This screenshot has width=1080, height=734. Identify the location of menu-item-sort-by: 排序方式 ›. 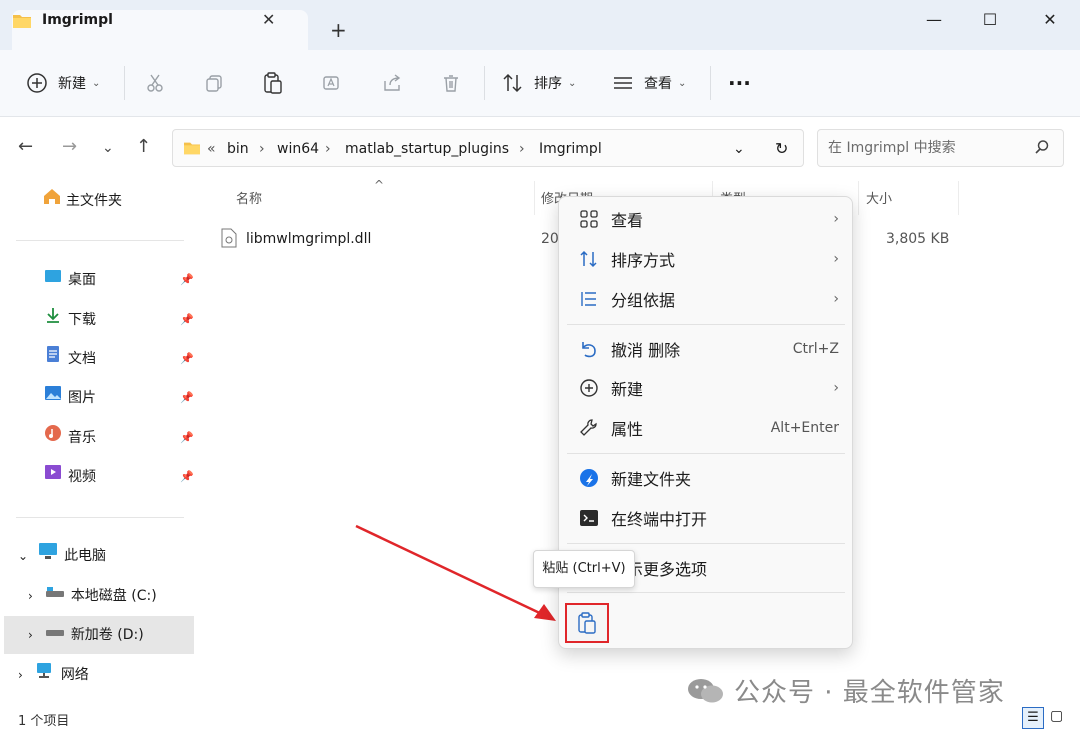
(708, 259).